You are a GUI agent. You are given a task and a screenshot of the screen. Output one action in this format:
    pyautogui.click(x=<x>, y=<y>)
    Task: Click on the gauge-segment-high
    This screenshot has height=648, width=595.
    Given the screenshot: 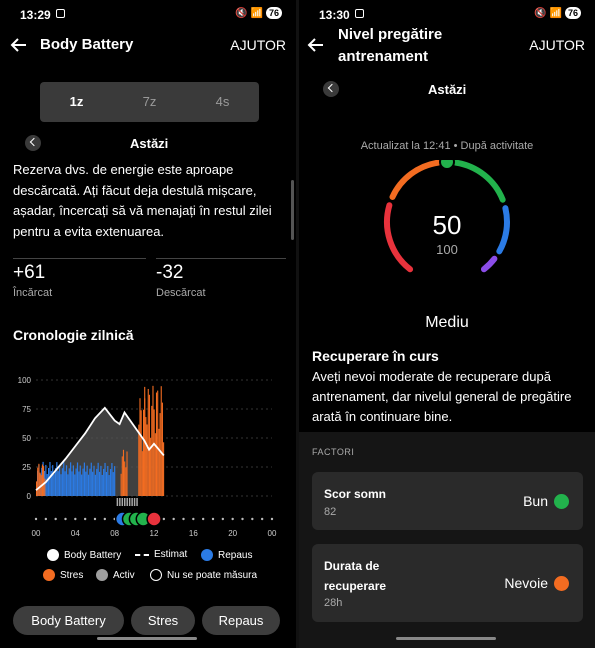 What is the action you would take?
    pyautogui.click(x=479, y=181)
    